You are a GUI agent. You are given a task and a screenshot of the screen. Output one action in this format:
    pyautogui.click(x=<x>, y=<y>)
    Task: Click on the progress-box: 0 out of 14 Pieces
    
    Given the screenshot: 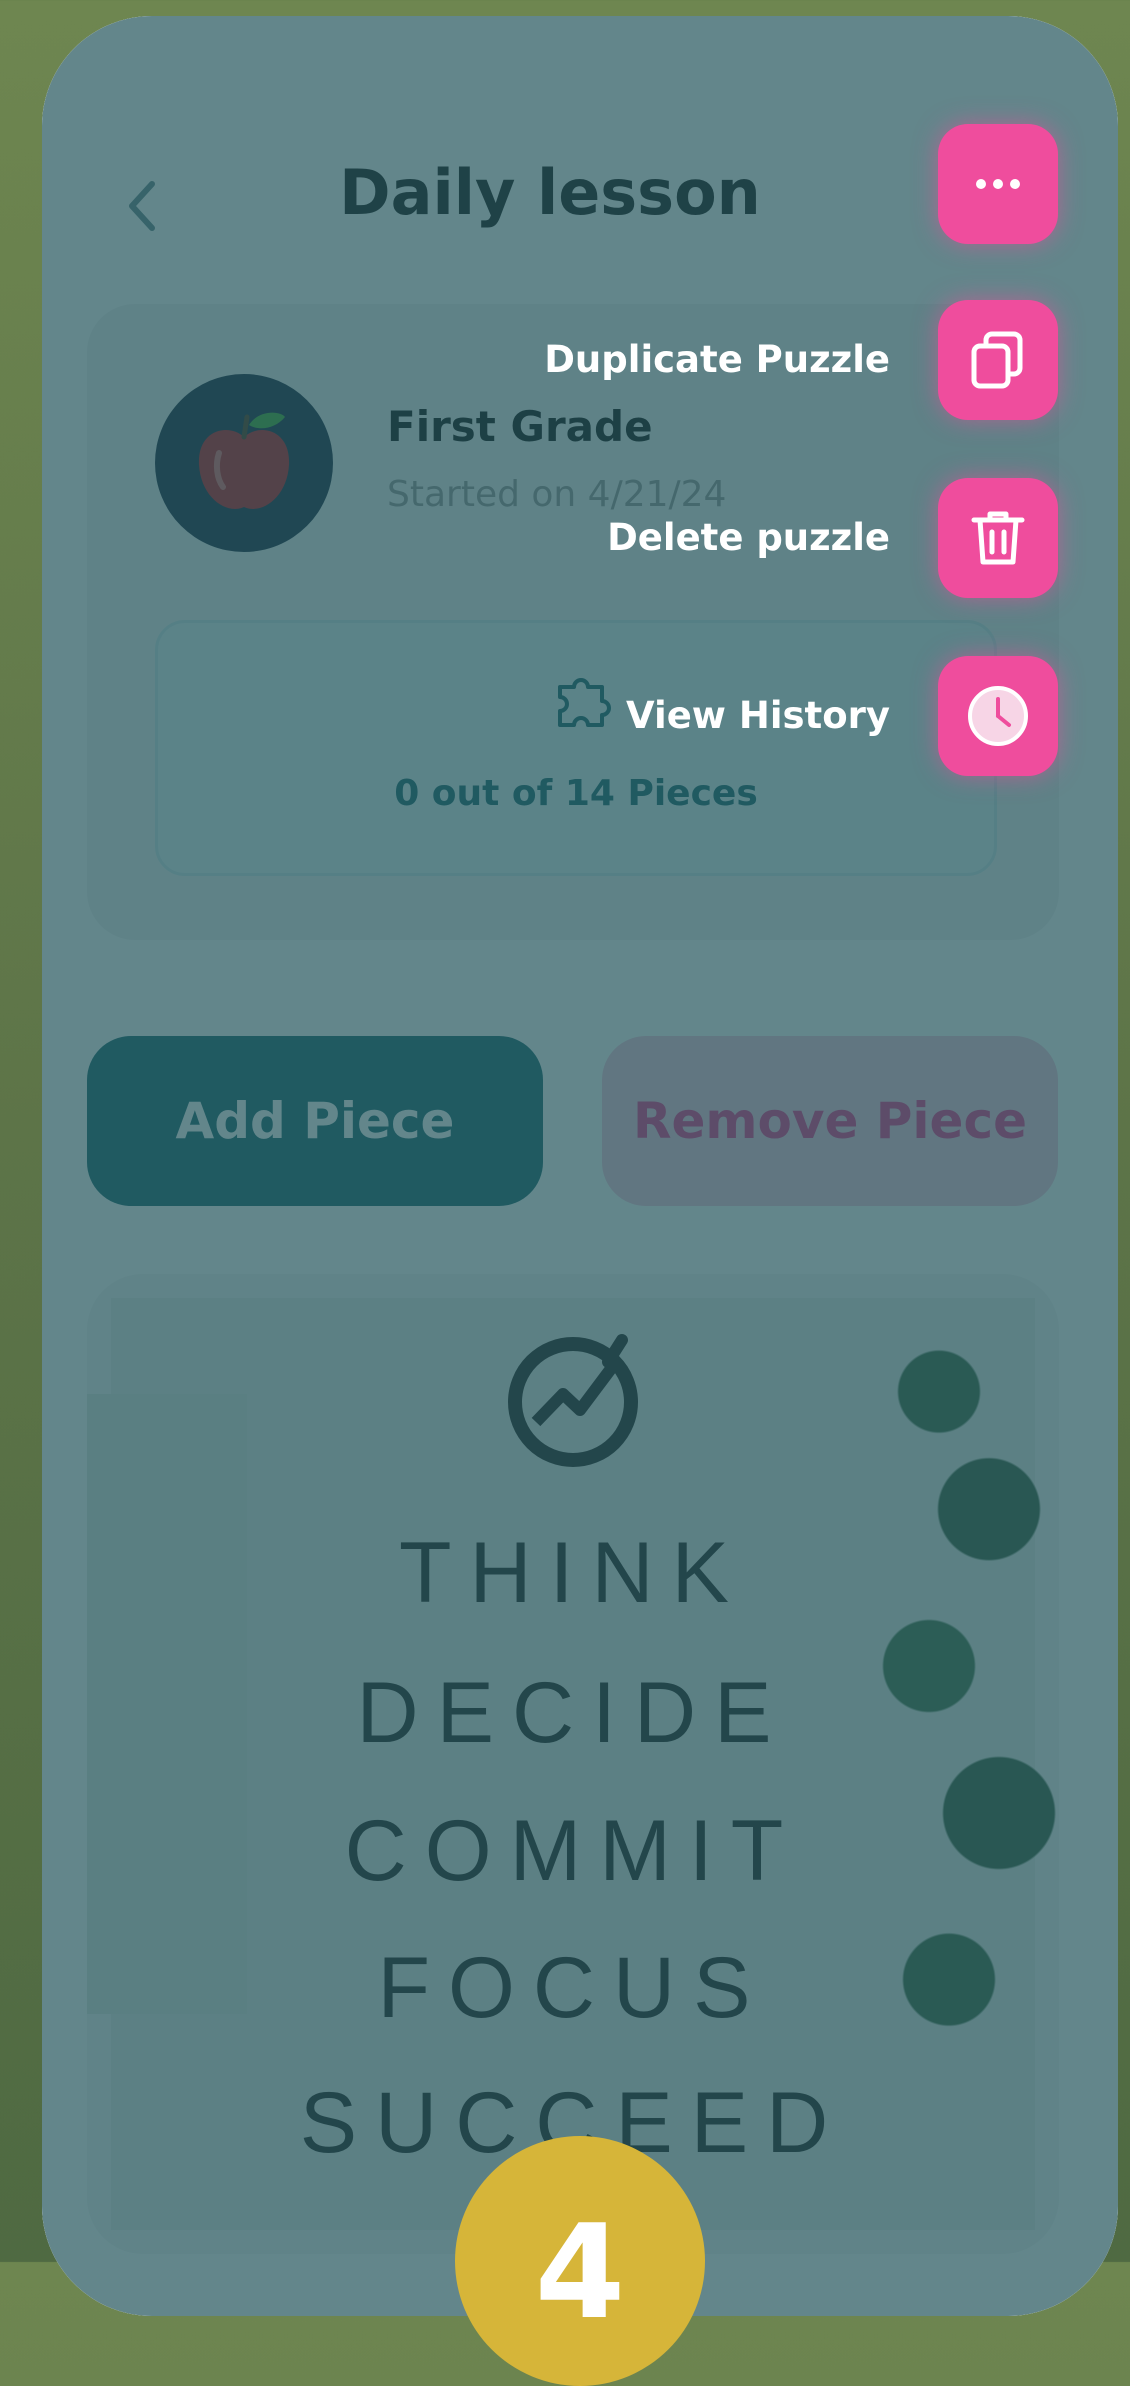 What is the action you would take?
    pyautogui.click(x=576, y=748)
    